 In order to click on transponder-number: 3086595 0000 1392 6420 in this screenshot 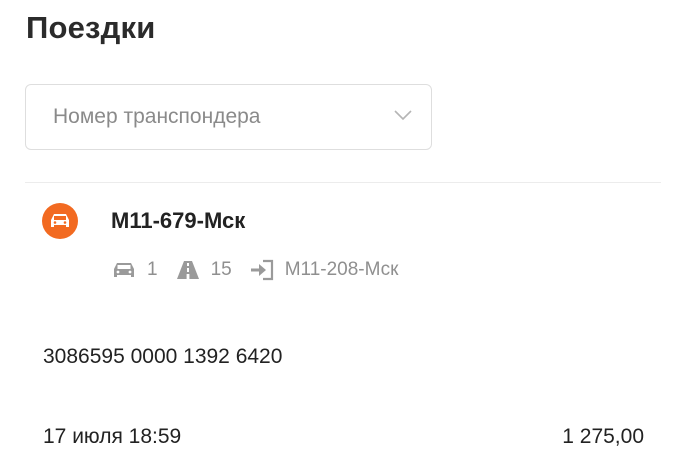, I will do `click(163, 356)`.